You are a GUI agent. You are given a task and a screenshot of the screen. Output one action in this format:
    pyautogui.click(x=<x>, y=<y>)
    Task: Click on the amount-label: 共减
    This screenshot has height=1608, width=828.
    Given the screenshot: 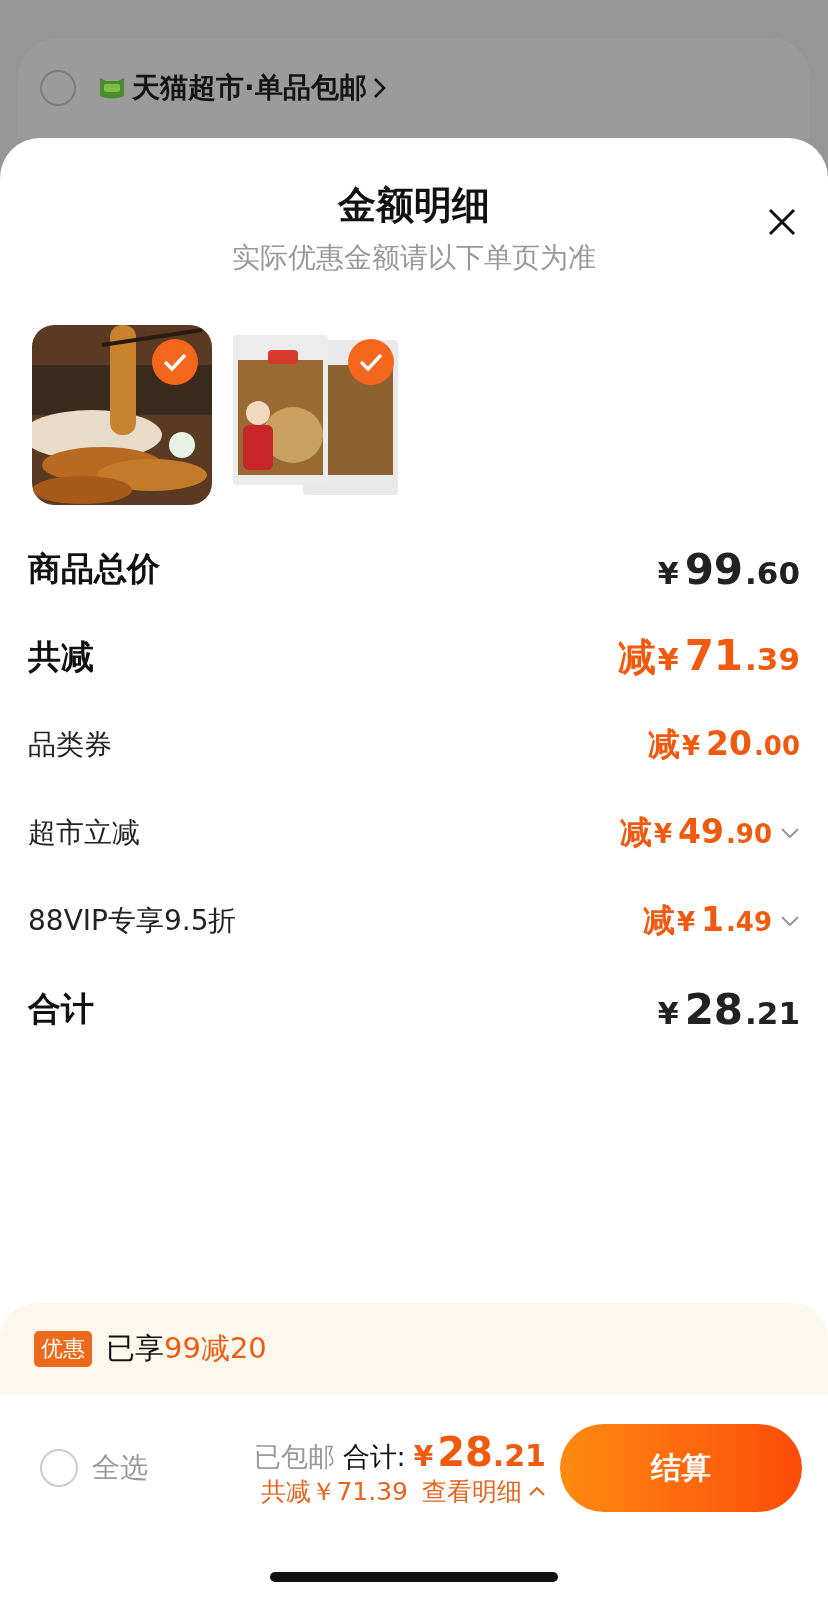 What is the action you would take?
    pyautogui.click(x=61, y=656)
    